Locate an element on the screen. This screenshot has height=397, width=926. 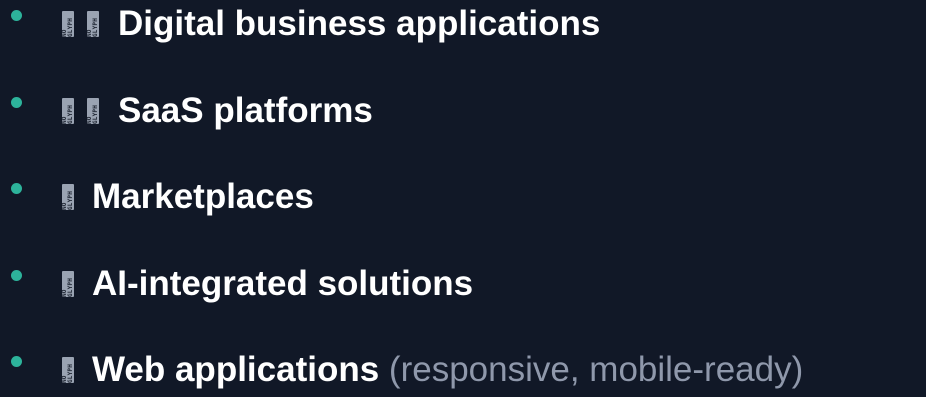
list-item-label: SaaS platforms is located at coordinates (245, 110).